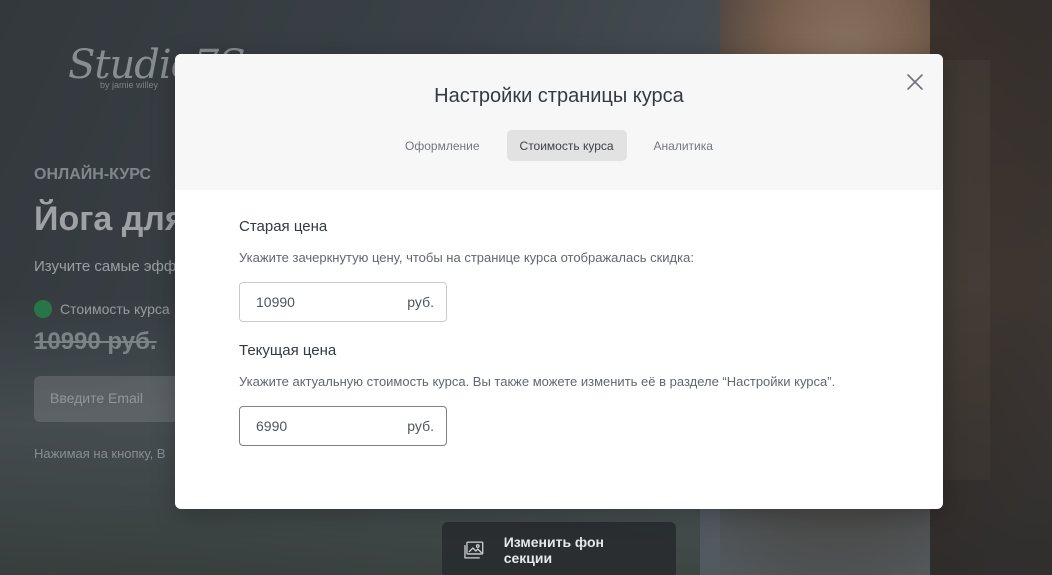 Image resolution: width=1052 pixels, height=575 pixels. What do you see at coordinates (559, 96) in the screenshot?
I see `modal-title: Настройки страницы курса` at bounding box center [559, 96].